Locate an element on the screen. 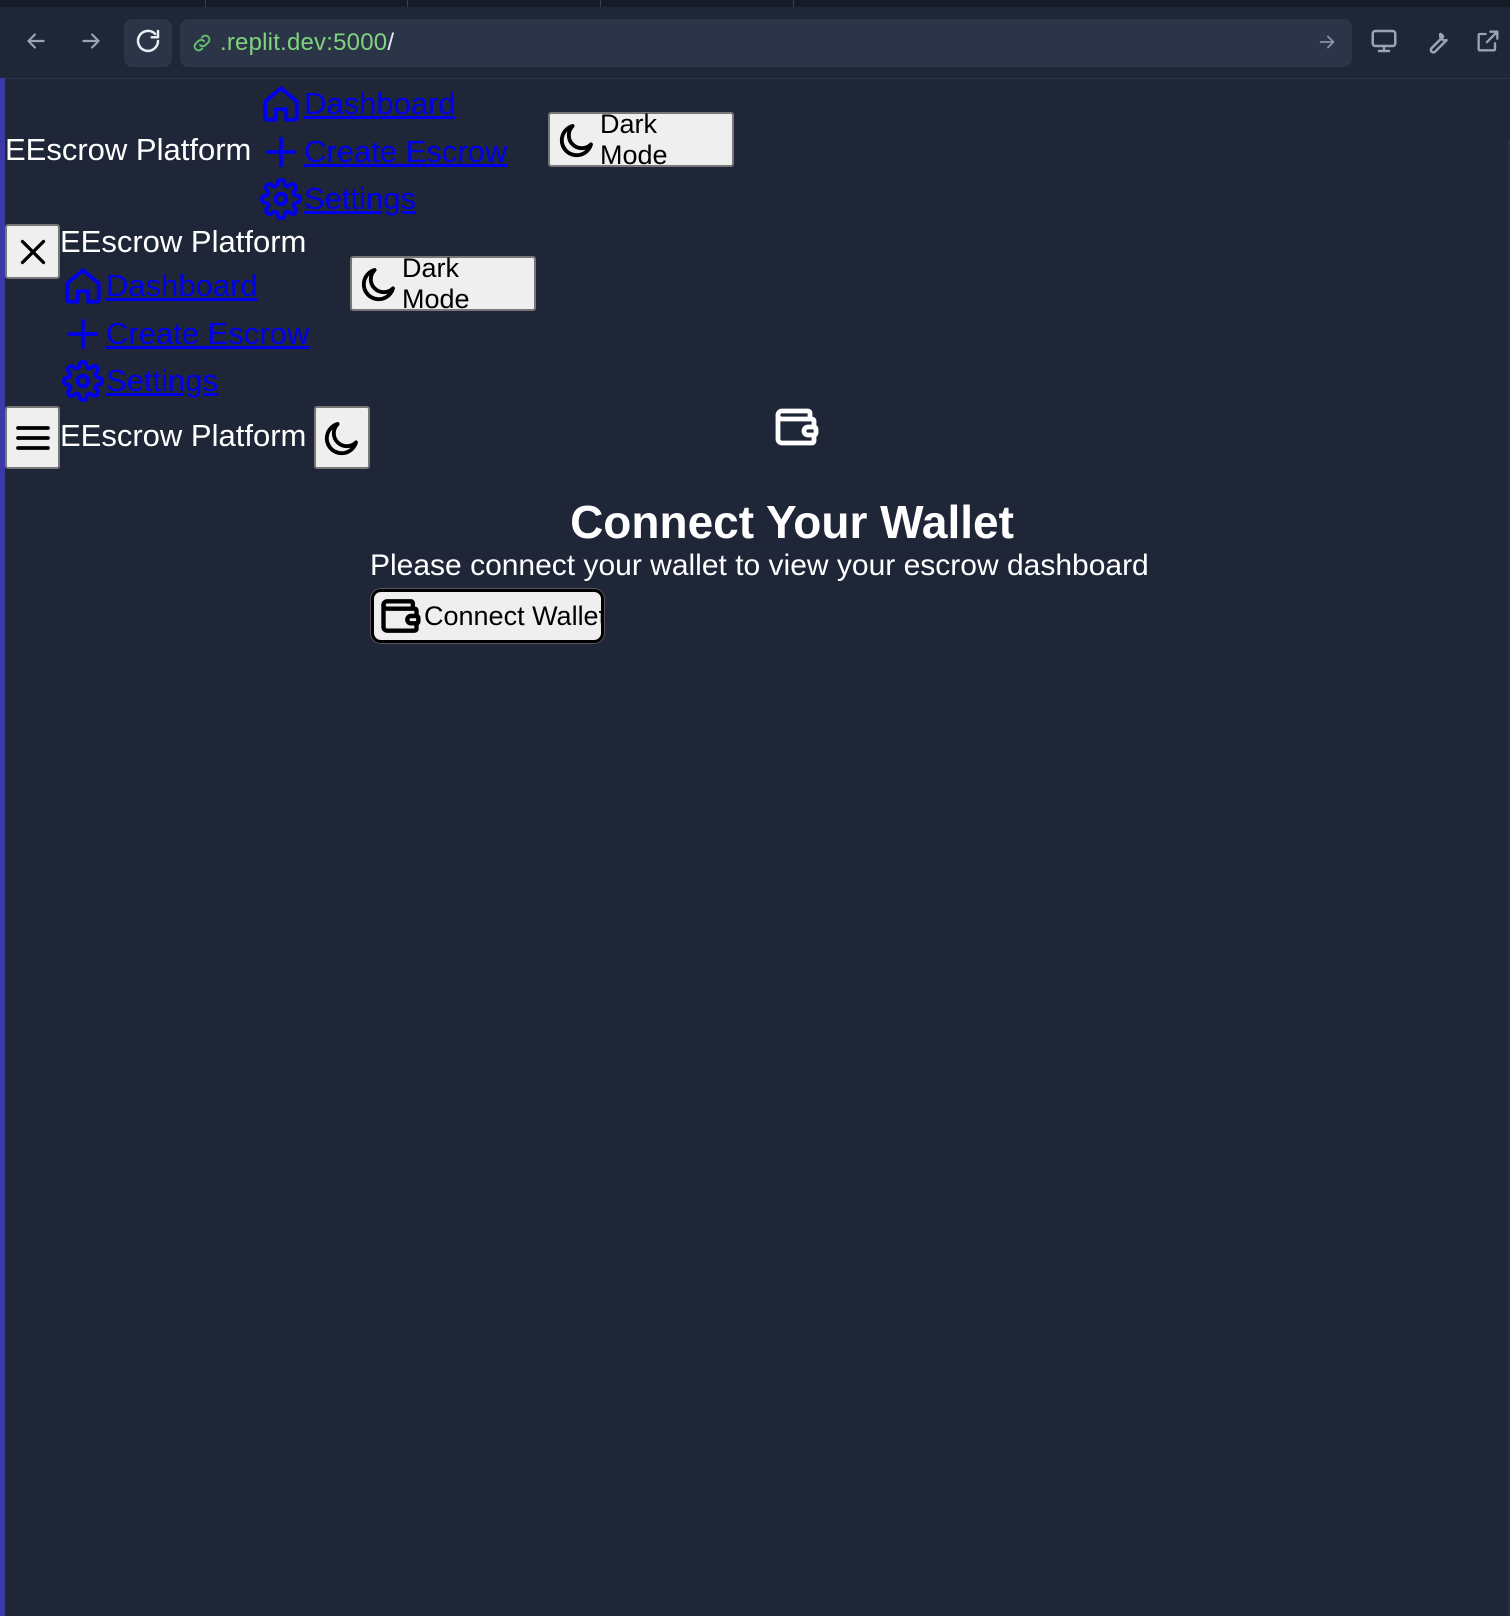 Image resolution: width=1510 pixels, height=1616 pixels. url-text: .replit.dev:5000/ is located at coordinates (307, 43).